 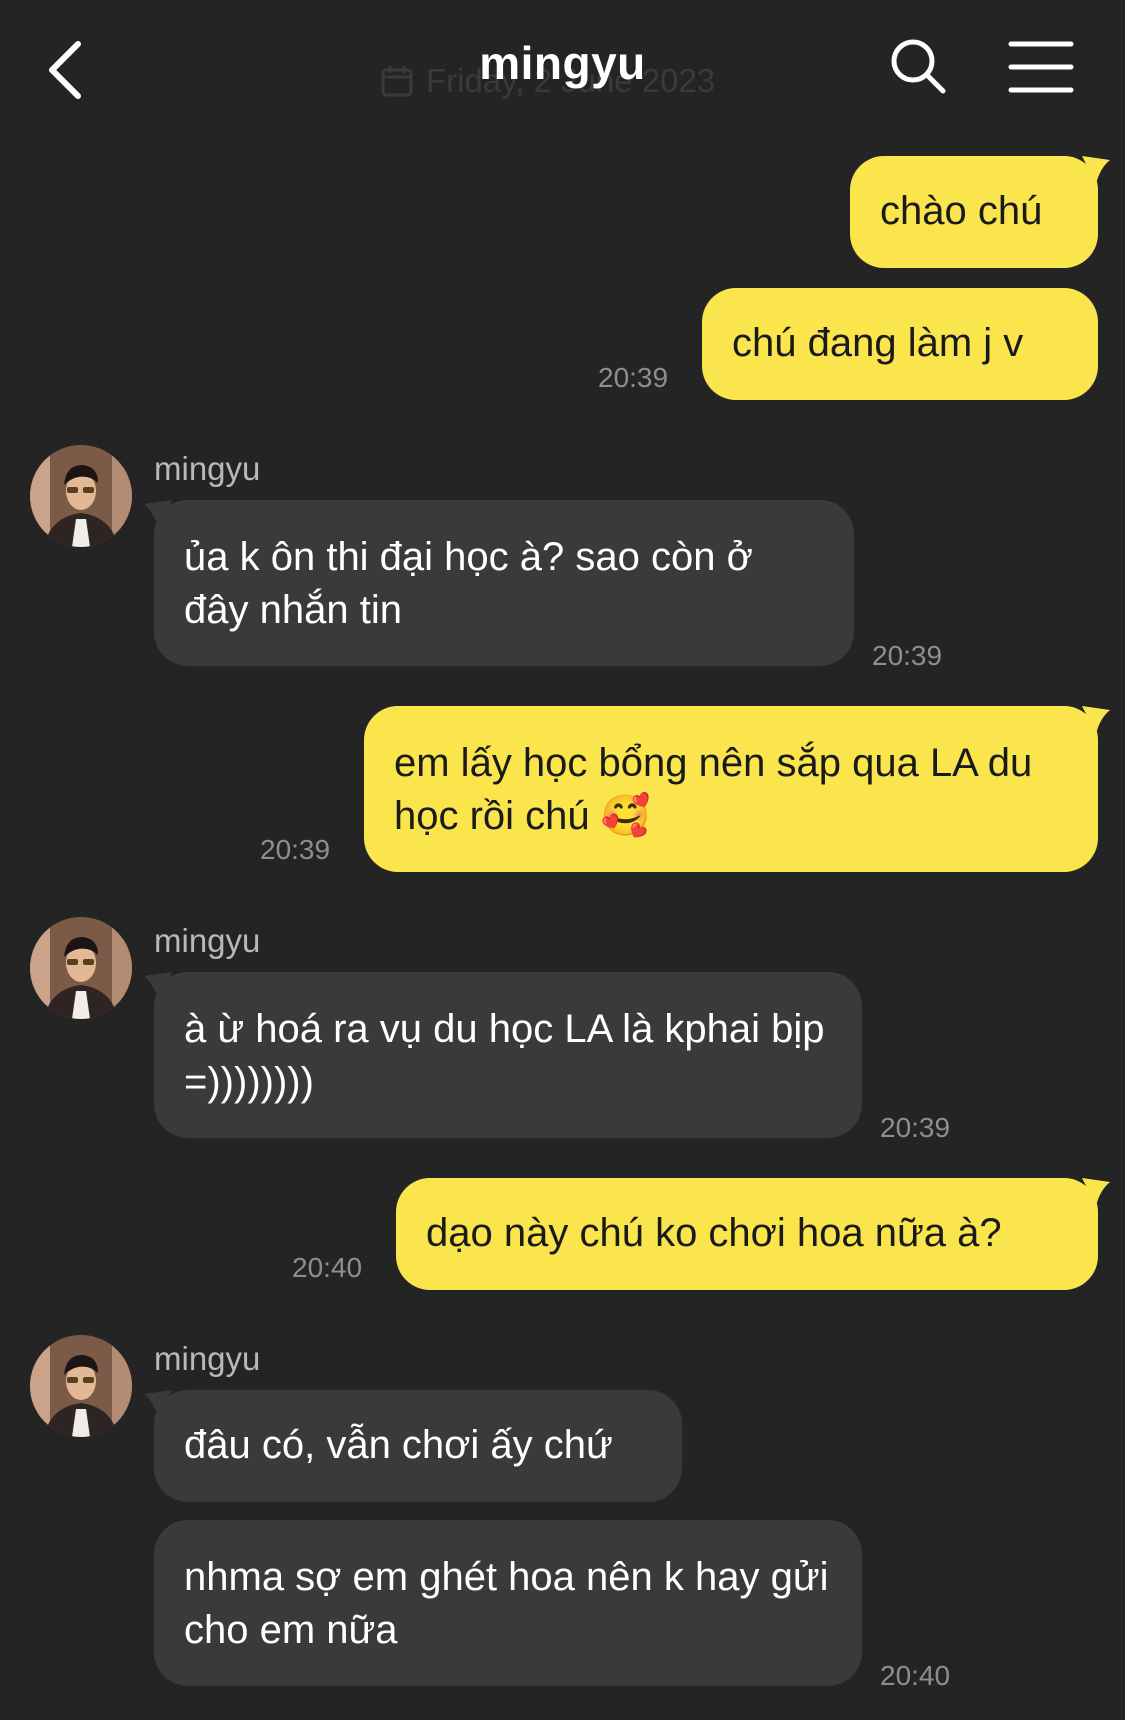 I want to click on message-text: dạo này chú ko chơi hoa nữa à?, so click(x=714, y=1233).